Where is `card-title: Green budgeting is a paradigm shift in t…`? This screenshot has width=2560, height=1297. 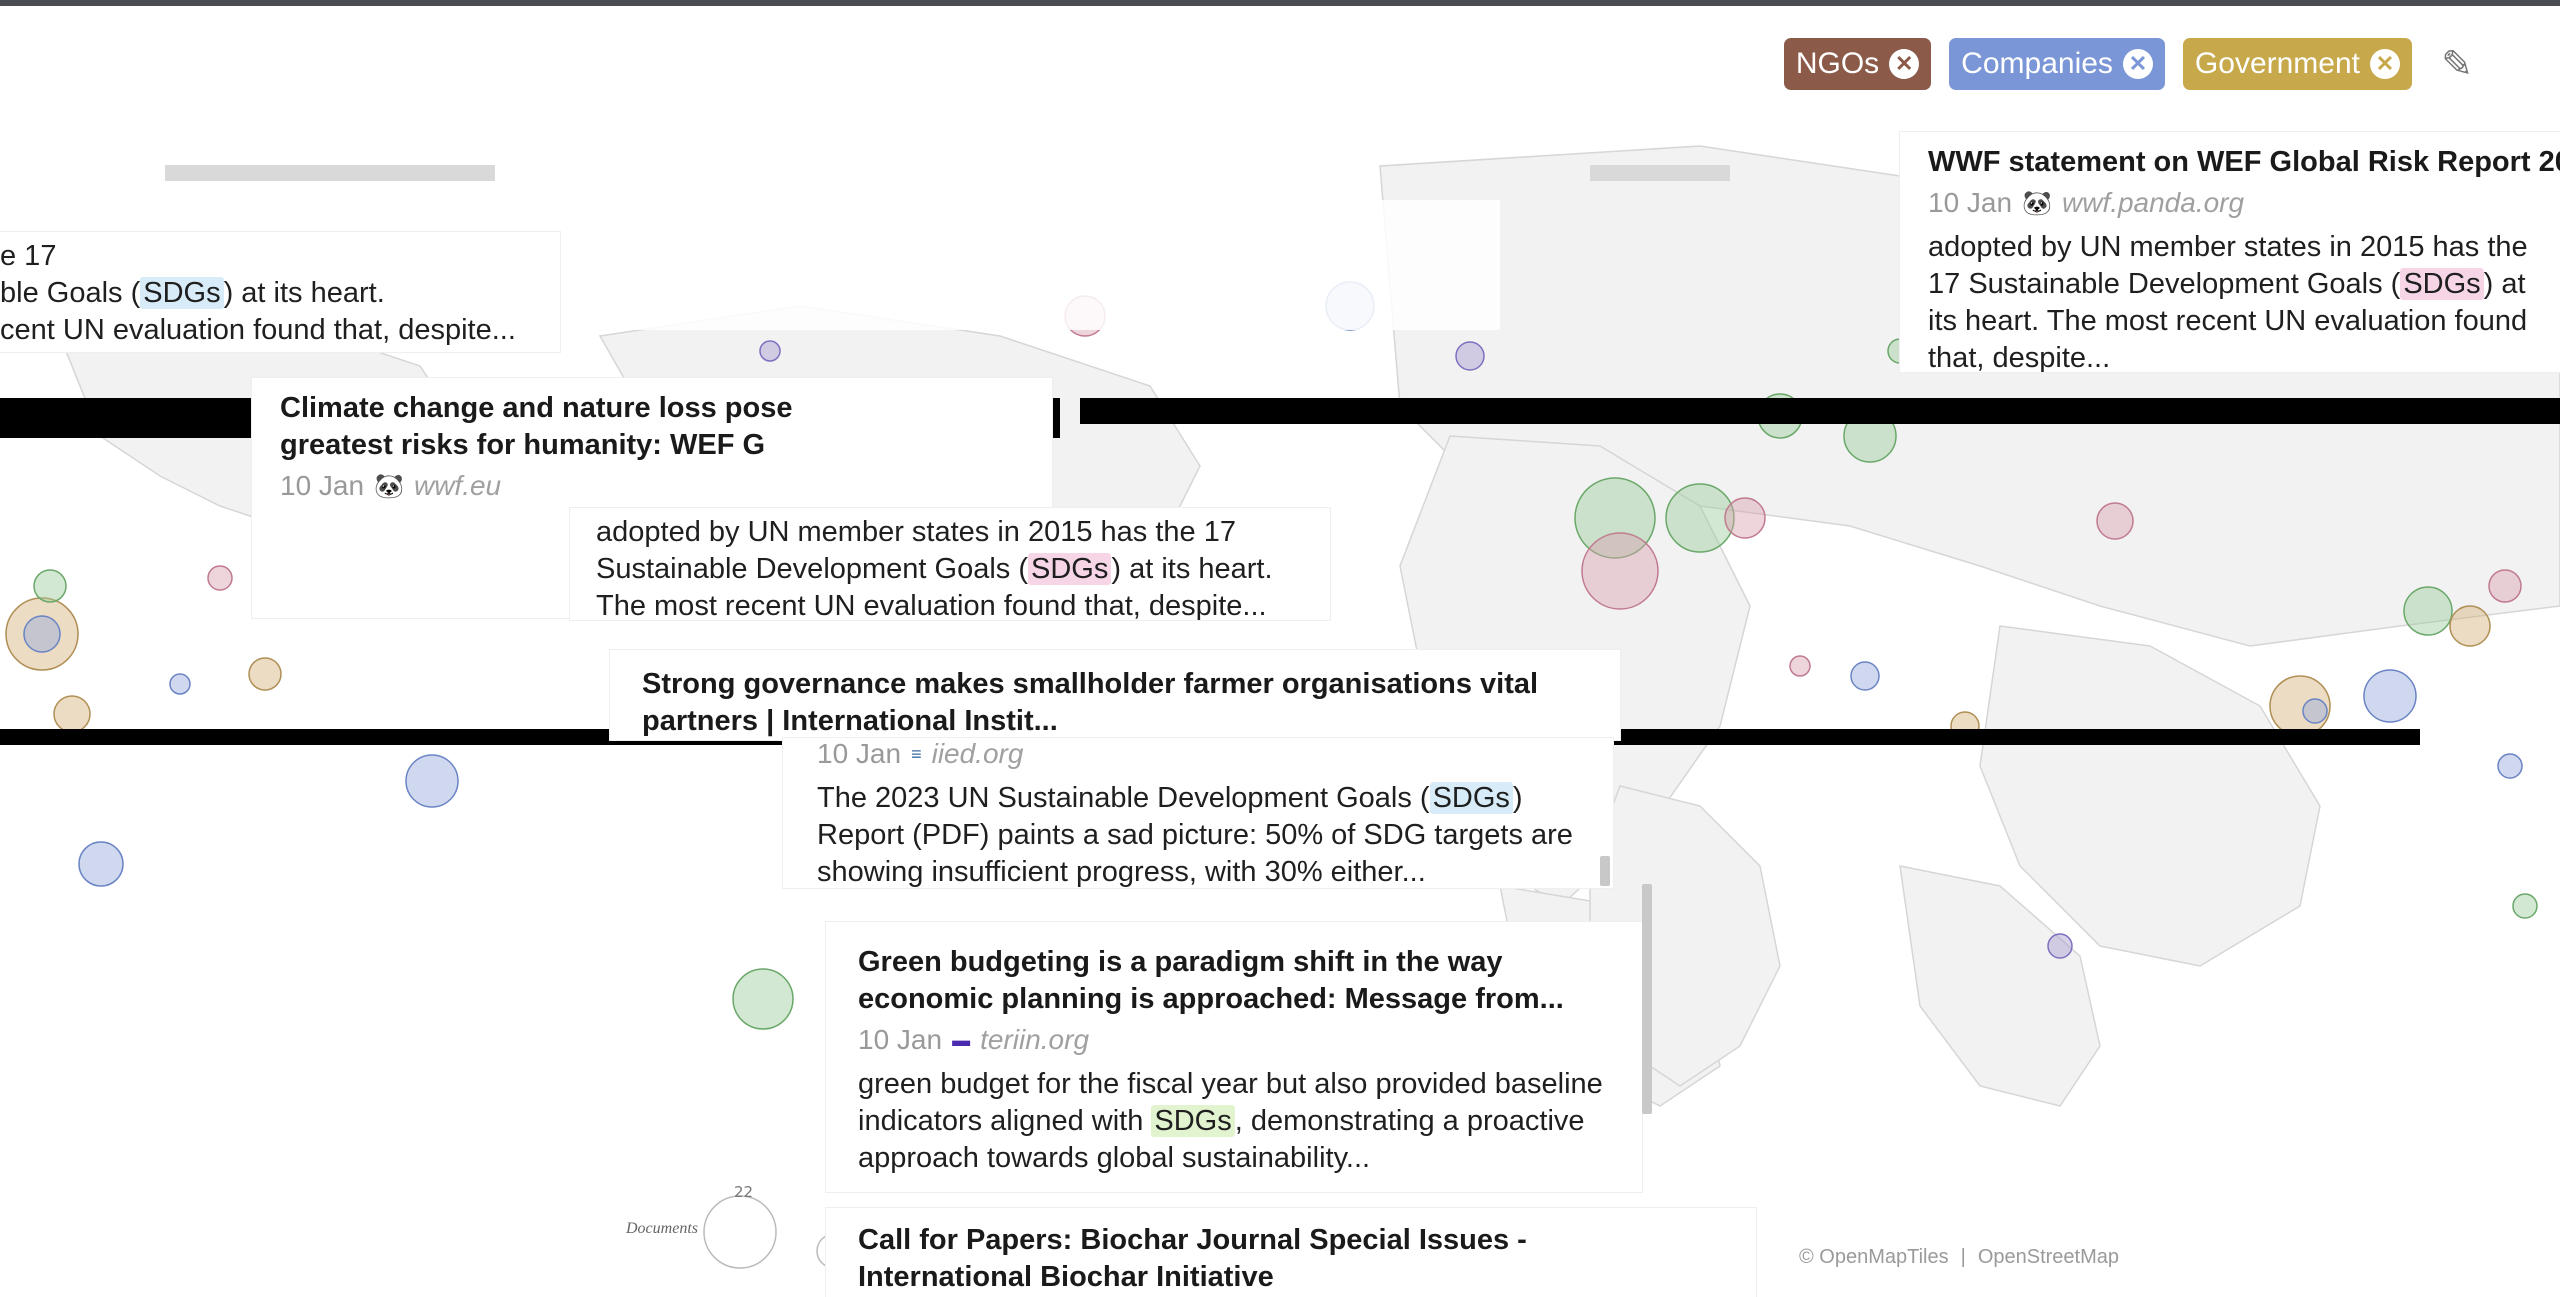 card-title: Green budgeting is a paradigm shift in t… is located at coordinates (1228, 981).